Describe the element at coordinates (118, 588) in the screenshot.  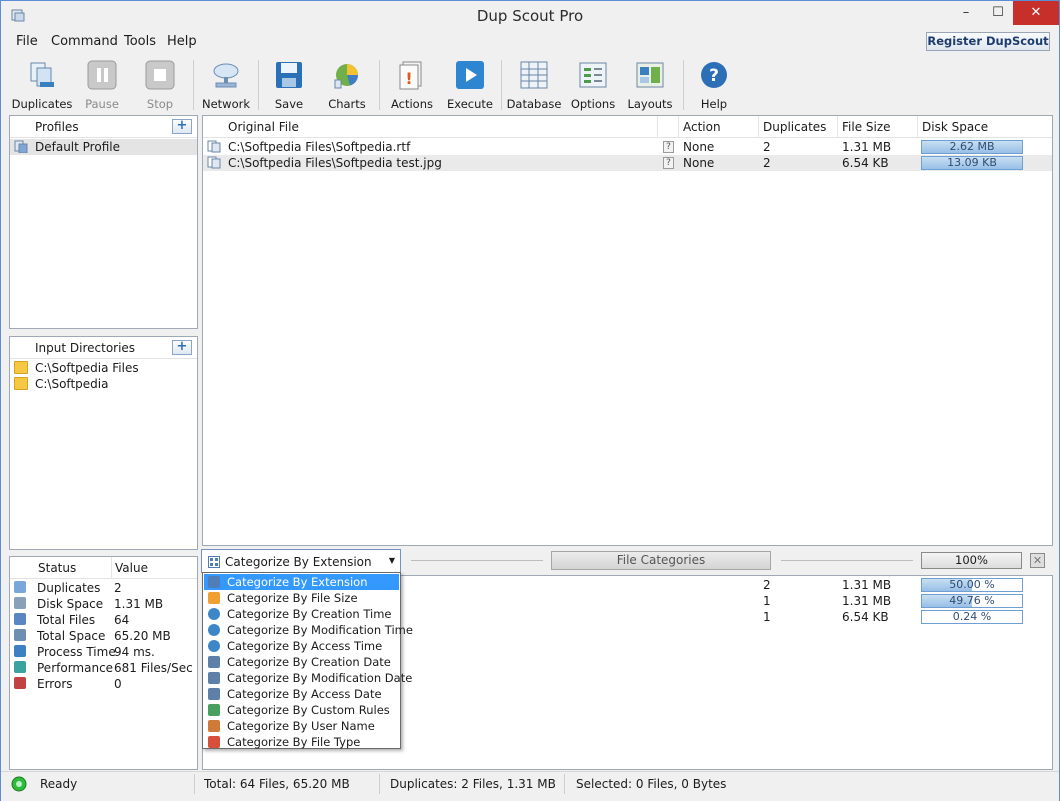
I see `status-value: 2` at that location.